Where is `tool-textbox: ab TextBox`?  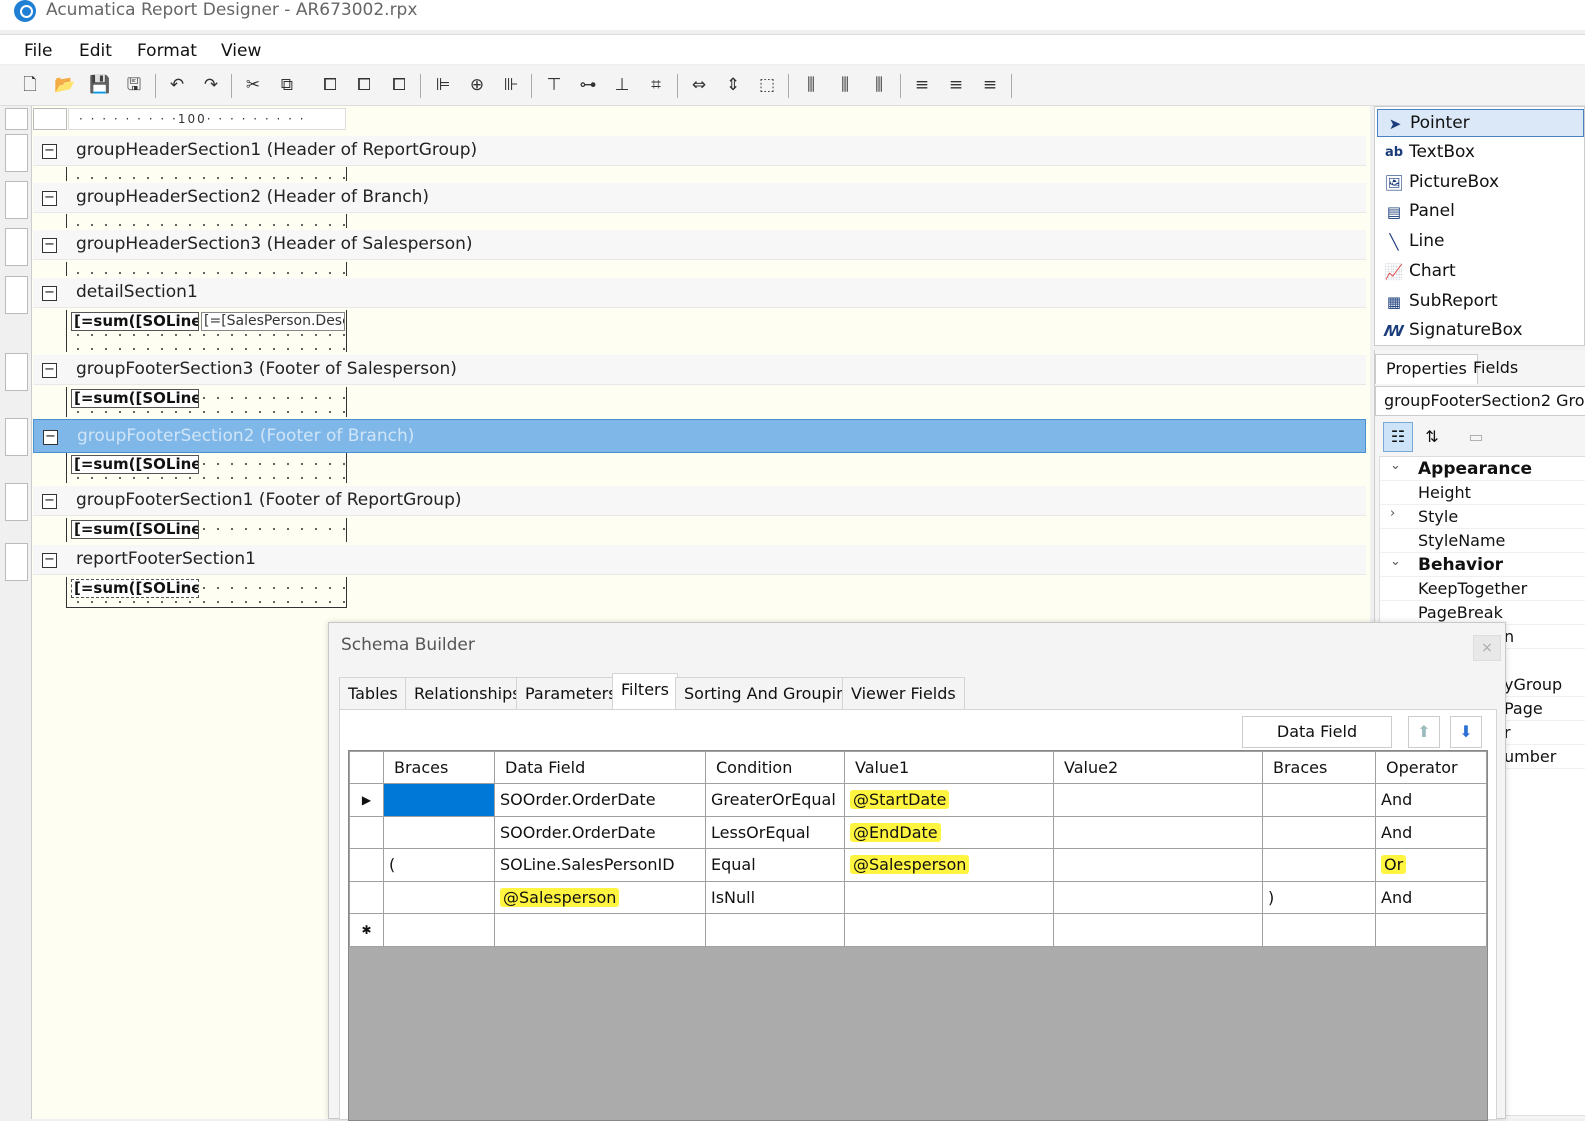
tool-textbox: ab TextBox is located at coordinates (1480, 153).